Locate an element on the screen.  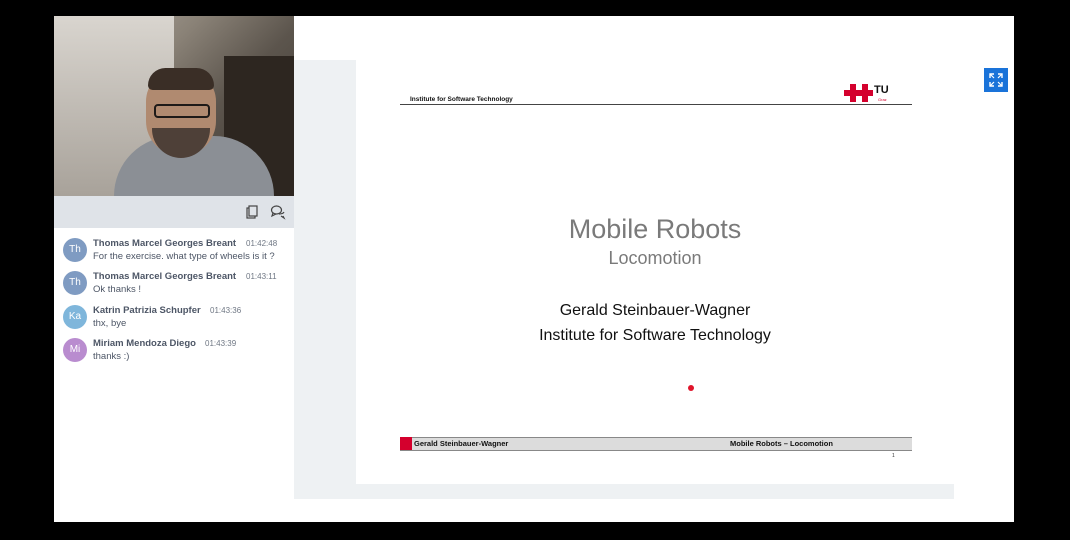
message-text: Ok thanks ! is located at coordinates (117, 289).